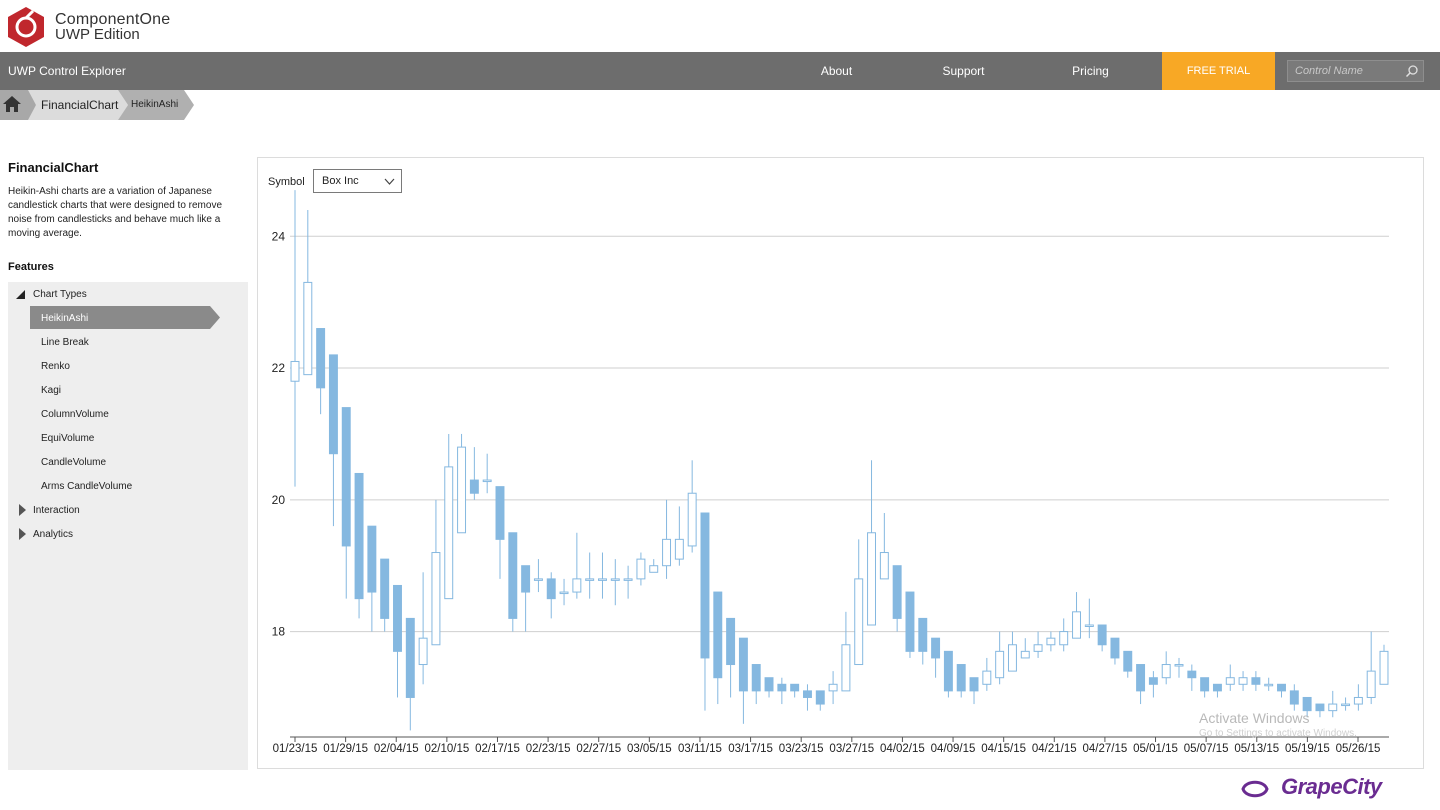 The height and width of the screenshot is (810, 1440). What do you see at coordinates (1090, 71) in the screenshot?
I see `nav-link-pricing: Pricing` at bounding box center [1090, 71].